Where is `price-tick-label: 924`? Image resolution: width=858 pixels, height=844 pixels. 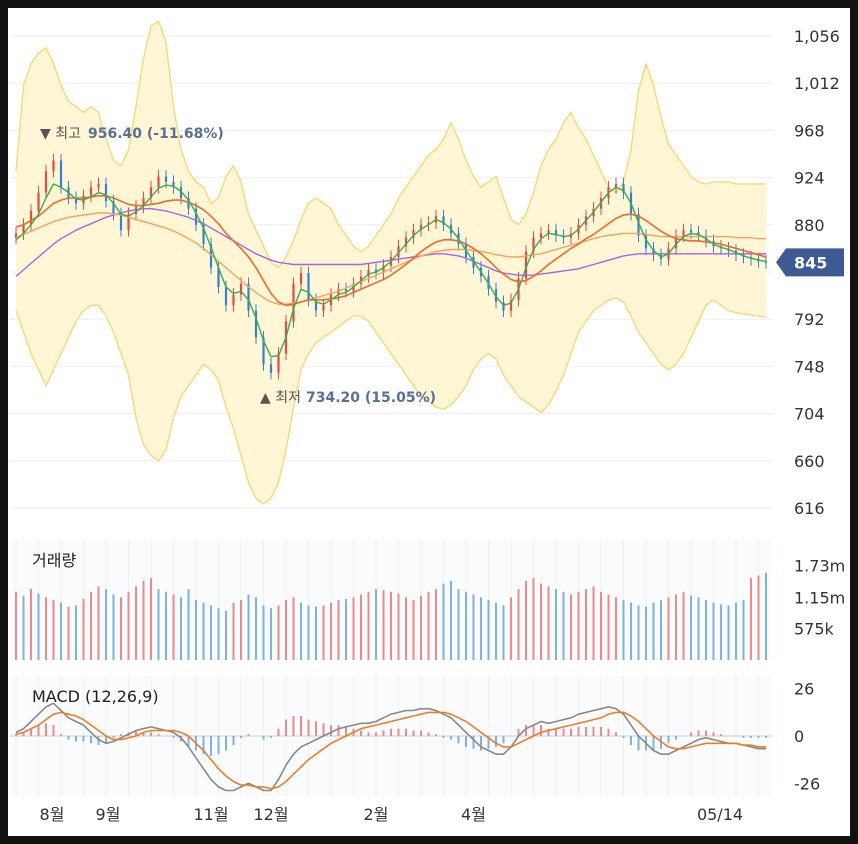
price-tick-label: 924 is located at coordinates (809, 178).